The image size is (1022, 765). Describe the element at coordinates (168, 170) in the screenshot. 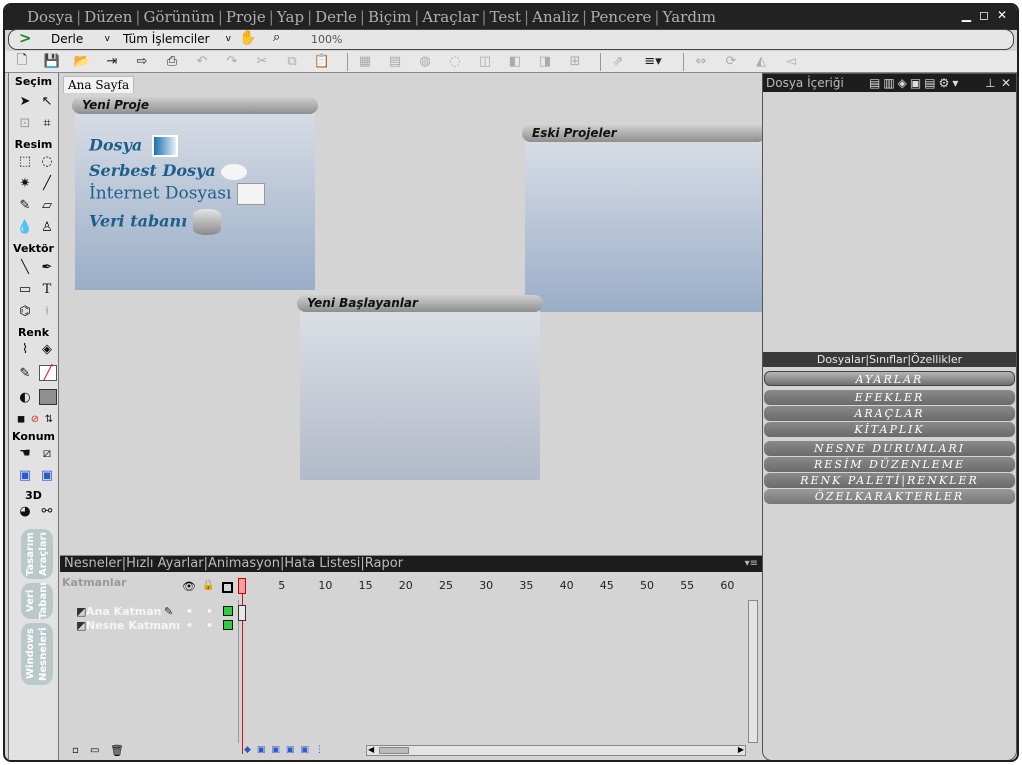

I see `free-file-link: Serbest Dosya` at that location.